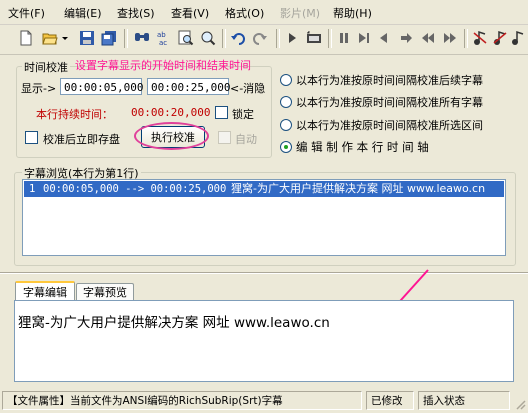 This screenshot has width=528, height=413. I want to click on undo-icon, so click(238, 38).